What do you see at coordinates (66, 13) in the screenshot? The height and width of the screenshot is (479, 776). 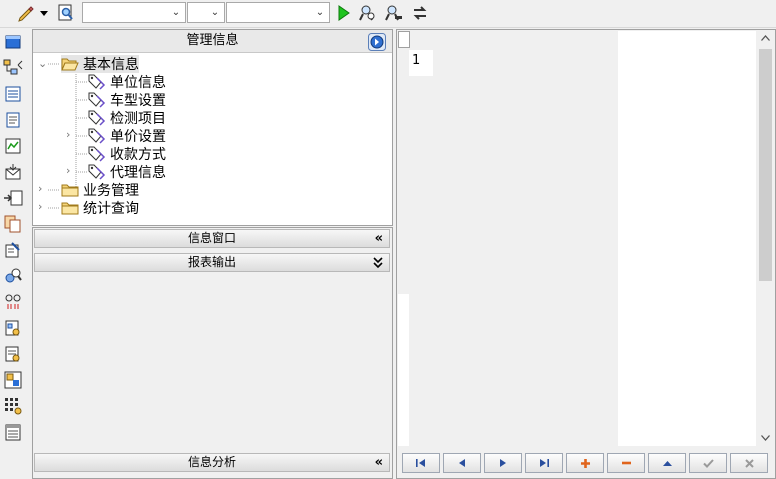 I see `preview-icon` at bounding box center [66, 13].